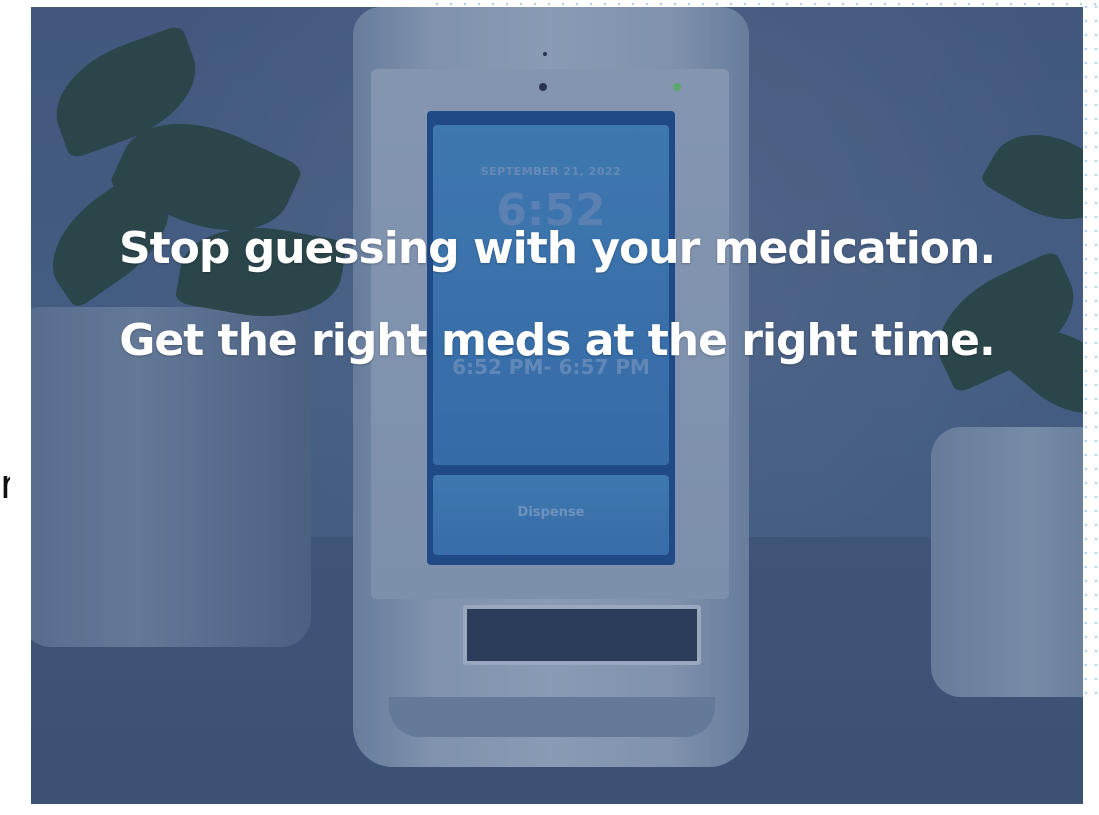 The width and height of the screenshot is (1099, 815). Describe the element at coordinates (1090, 350) in the screenshot. I see `dot-pattern-right` at that location.